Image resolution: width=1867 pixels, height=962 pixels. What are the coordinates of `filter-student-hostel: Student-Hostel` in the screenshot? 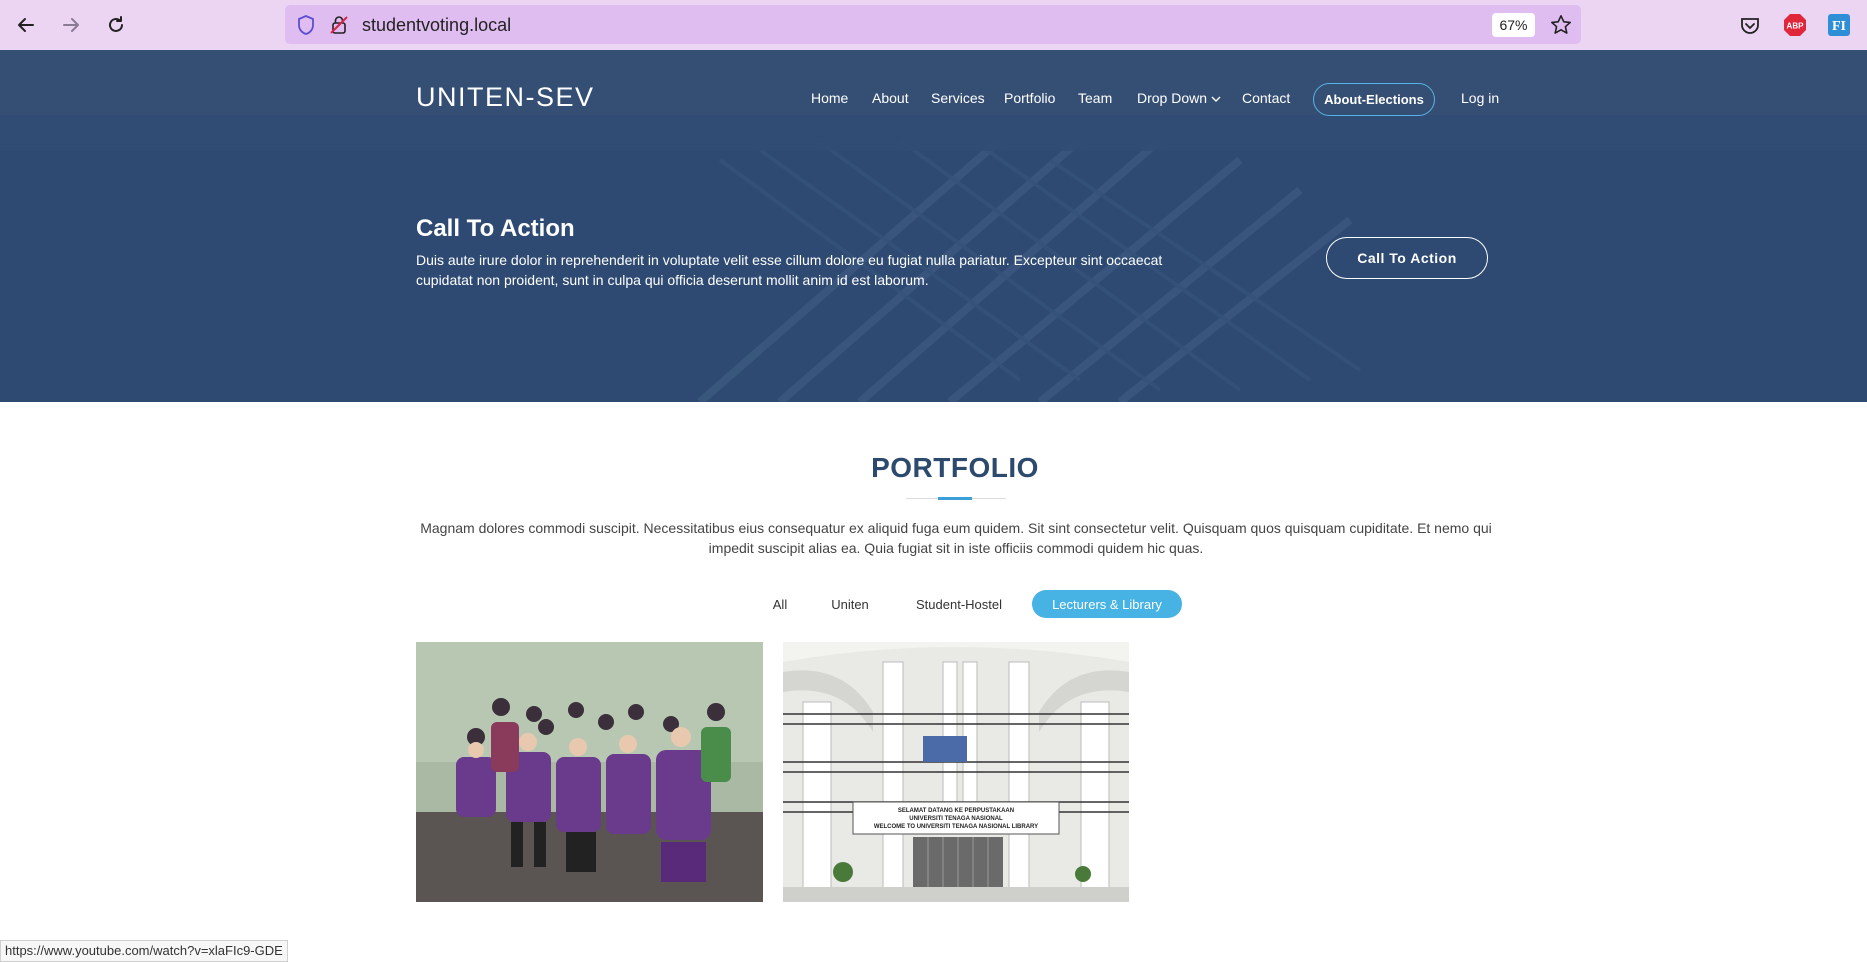 It's located at (959, 604).